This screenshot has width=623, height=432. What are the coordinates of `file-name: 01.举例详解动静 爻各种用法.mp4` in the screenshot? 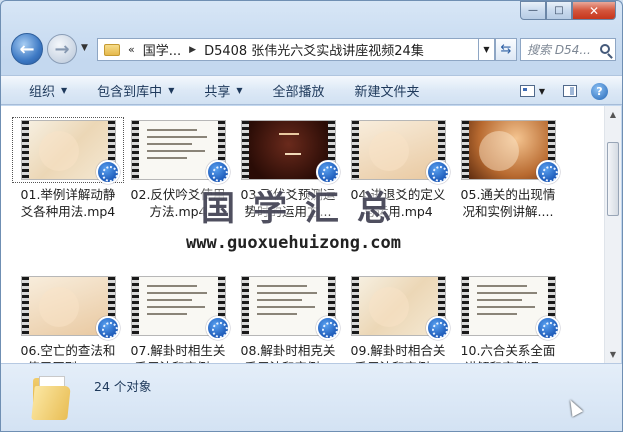 It's located at (68, 203).